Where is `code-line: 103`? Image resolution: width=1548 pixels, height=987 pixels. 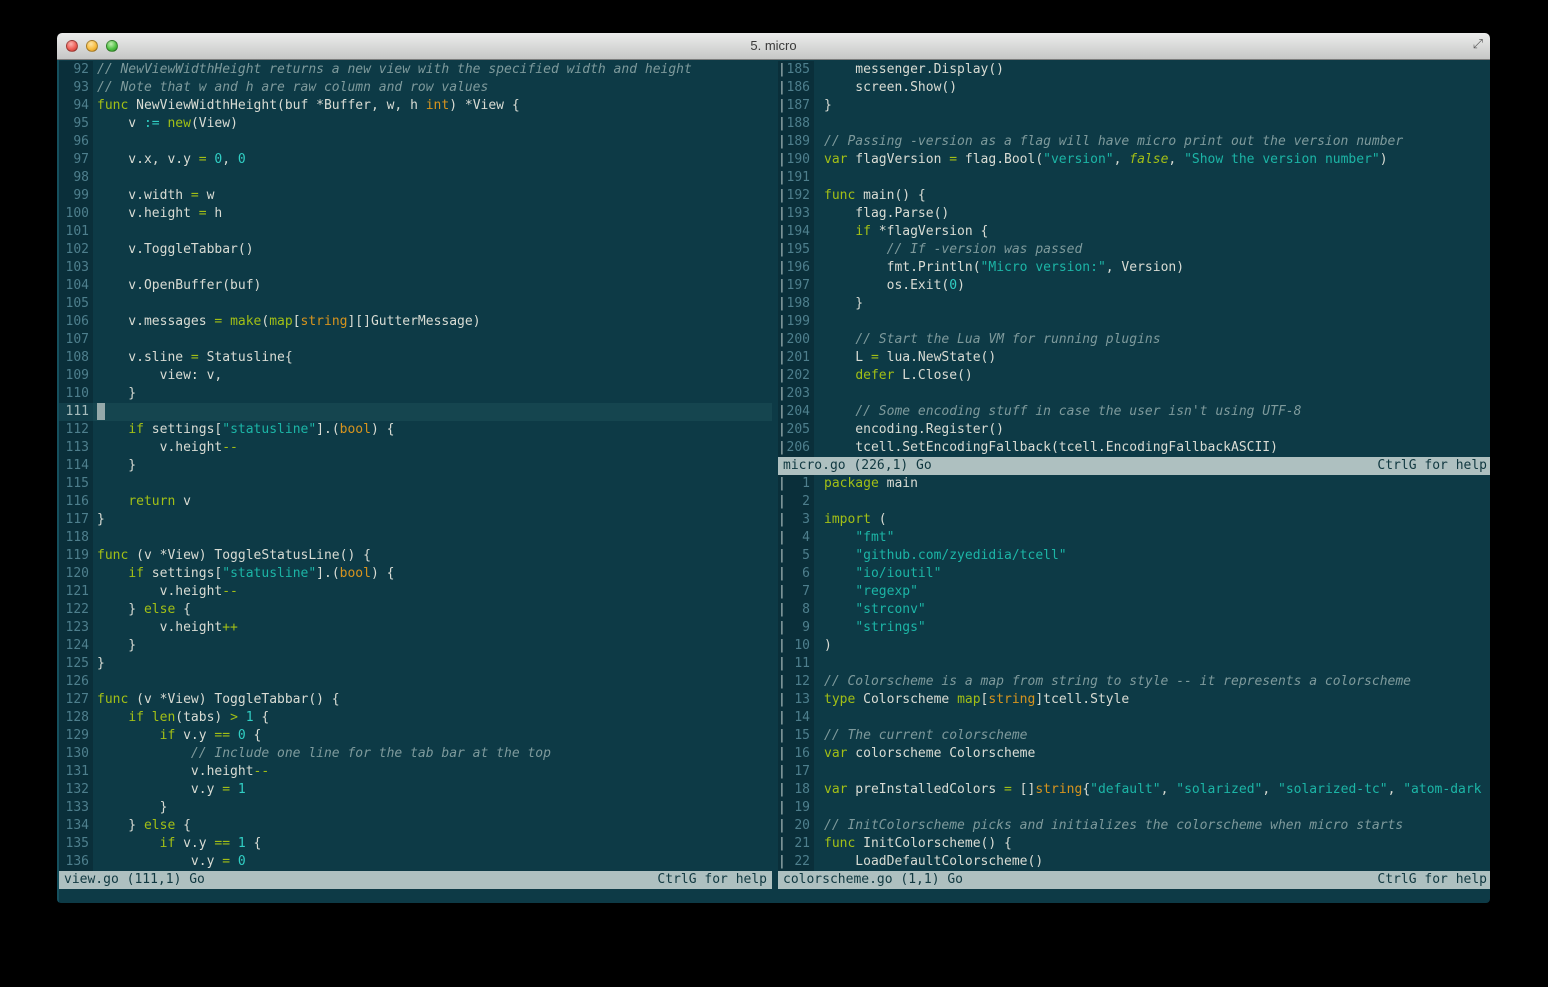
code-line: 103 is located at coordinates (415, 268).